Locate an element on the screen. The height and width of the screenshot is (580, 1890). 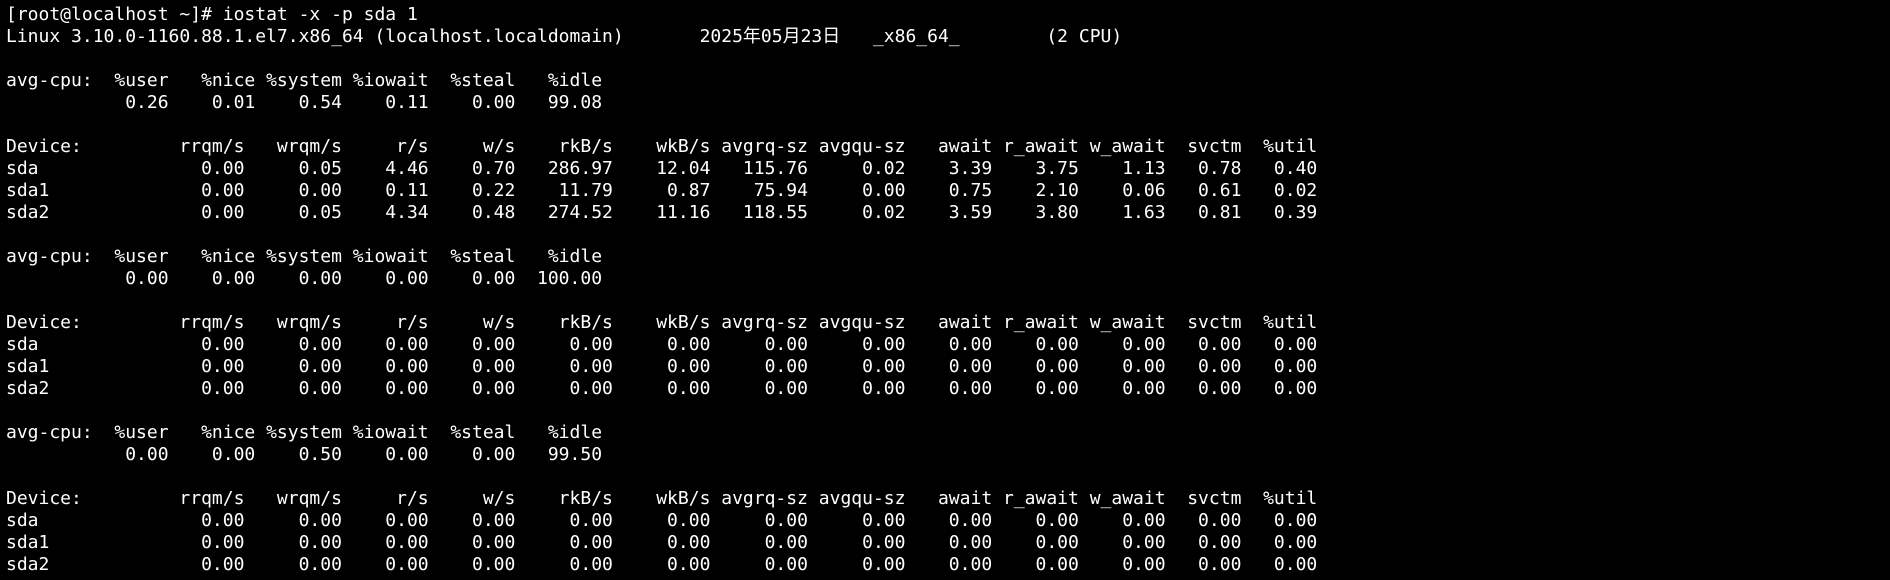
command-line: [root@localhost ~]# iostat -x -p sda 1 is located at coordinates (212, 14).